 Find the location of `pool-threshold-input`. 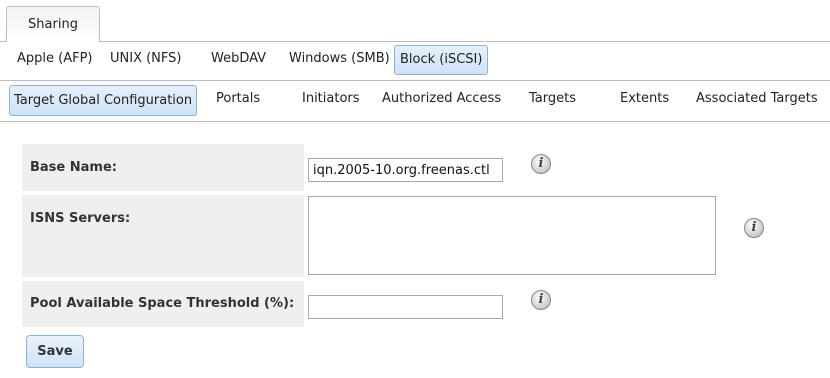

pool-threshold-input is located at coordinates (405, 307).